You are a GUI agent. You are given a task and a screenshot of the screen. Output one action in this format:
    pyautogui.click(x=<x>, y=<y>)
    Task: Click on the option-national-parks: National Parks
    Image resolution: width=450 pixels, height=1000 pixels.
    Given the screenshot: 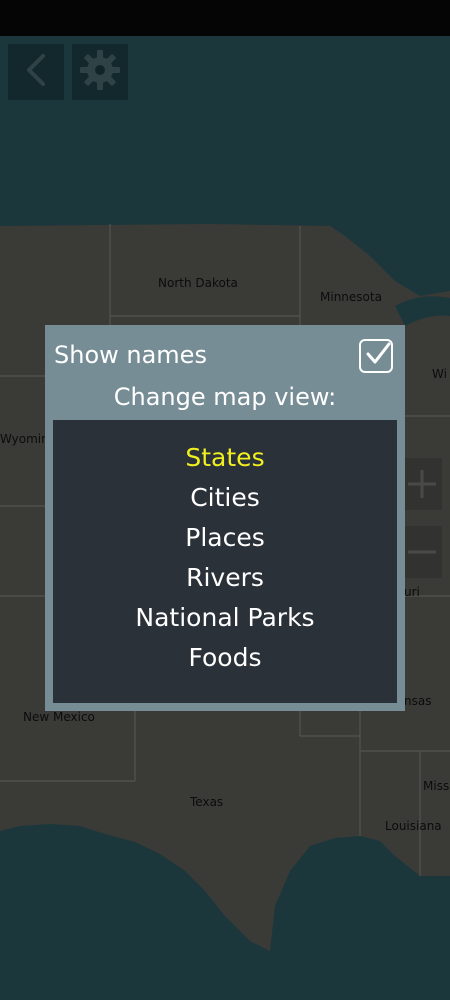 What is the action you would take?
    pyautogui.click(x=225, y=618)
    